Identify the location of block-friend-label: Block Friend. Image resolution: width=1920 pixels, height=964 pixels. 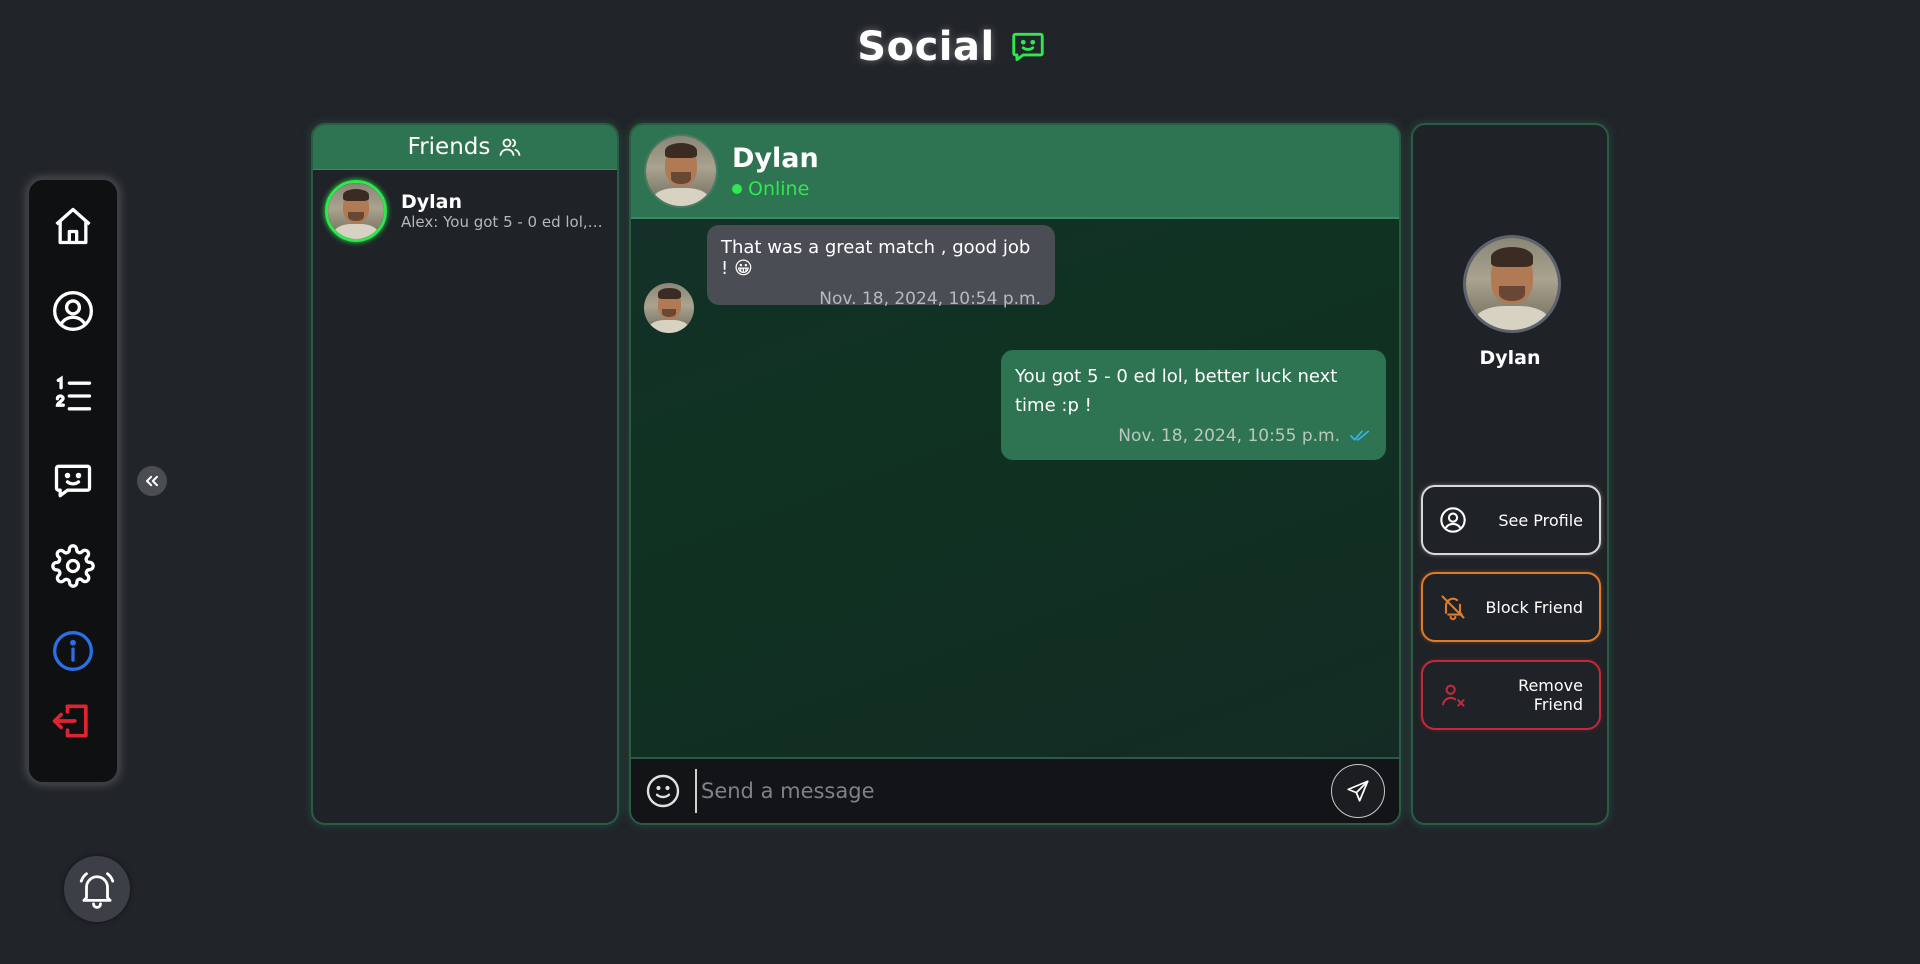
(1534, 607).